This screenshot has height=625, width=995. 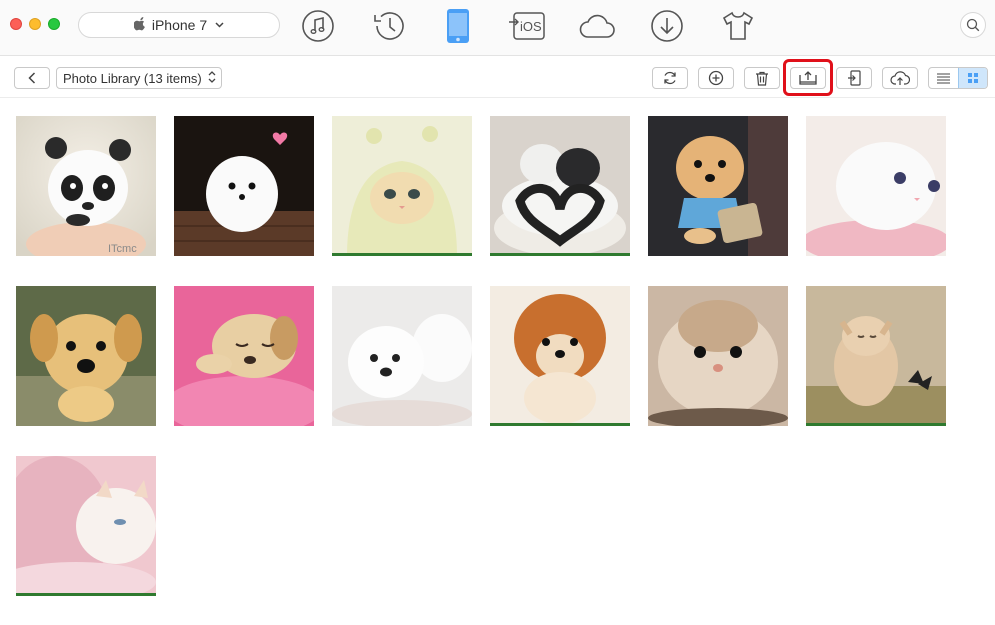 What do you see at coordinates (86, 186) in the screenshot?
I see `photo-thumbnail: ITcmc` at bounding box center [86, 186].